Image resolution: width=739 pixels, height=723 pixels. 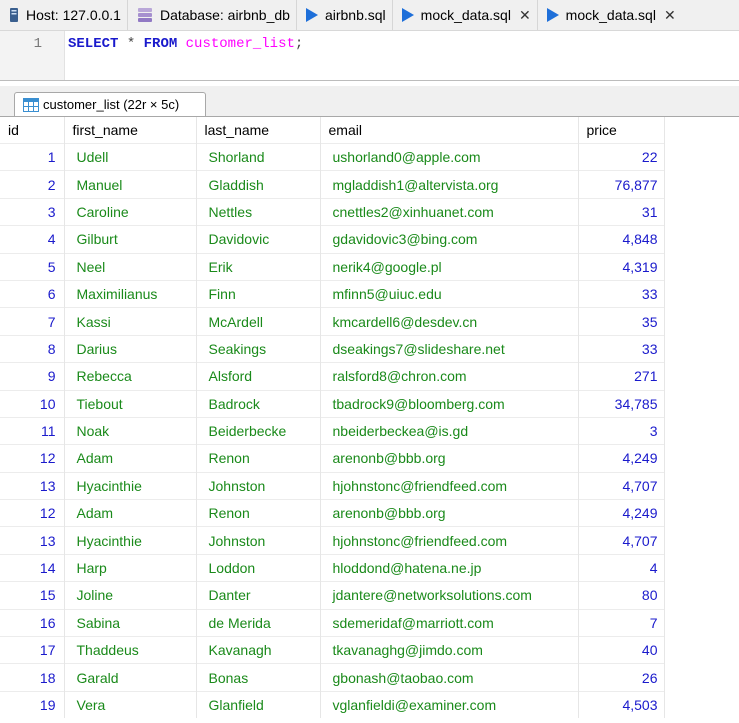 What do you see at coordinates (621, 650) in the screenshot?
I see `cell-price: 40` at bounding box center [621, 650].